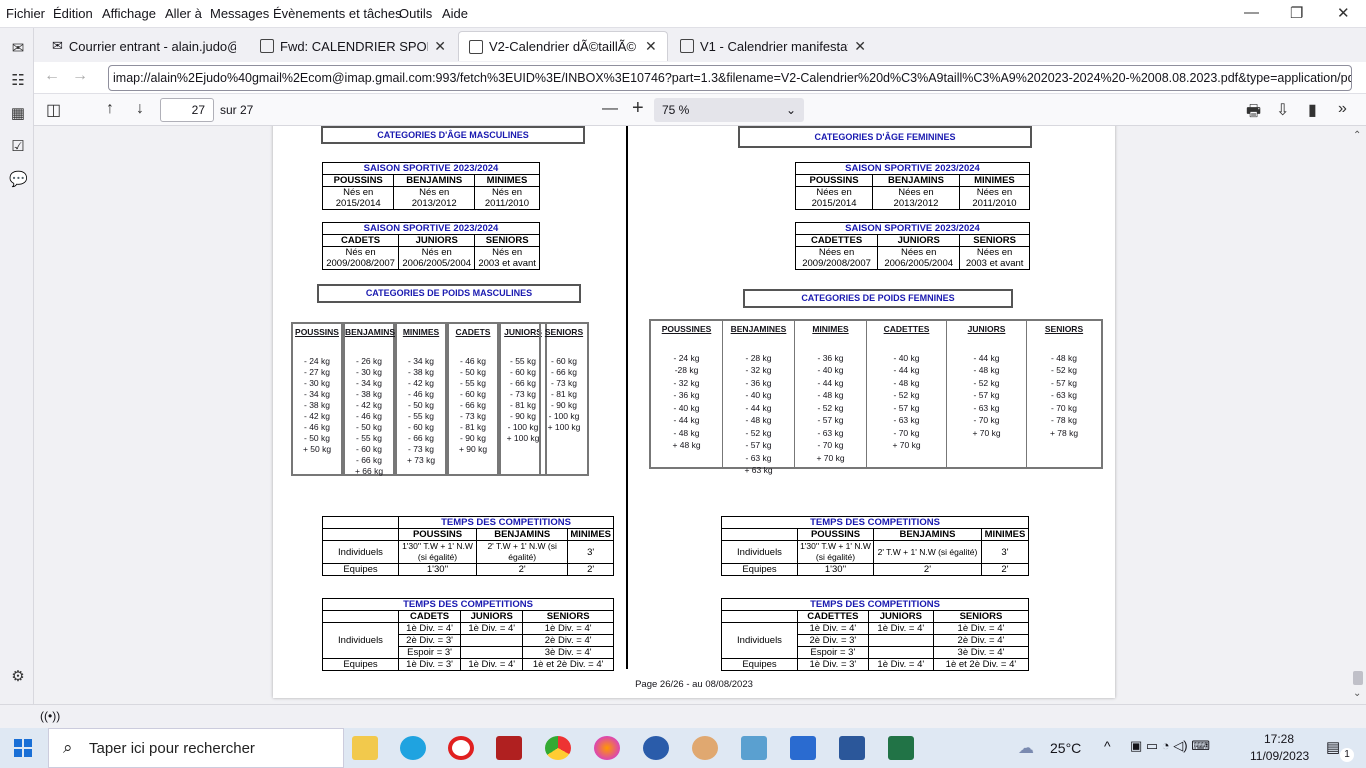 This screenshot has height=768, width=1366. I want to click on clock-time: 17:28, so click(1279, 739).